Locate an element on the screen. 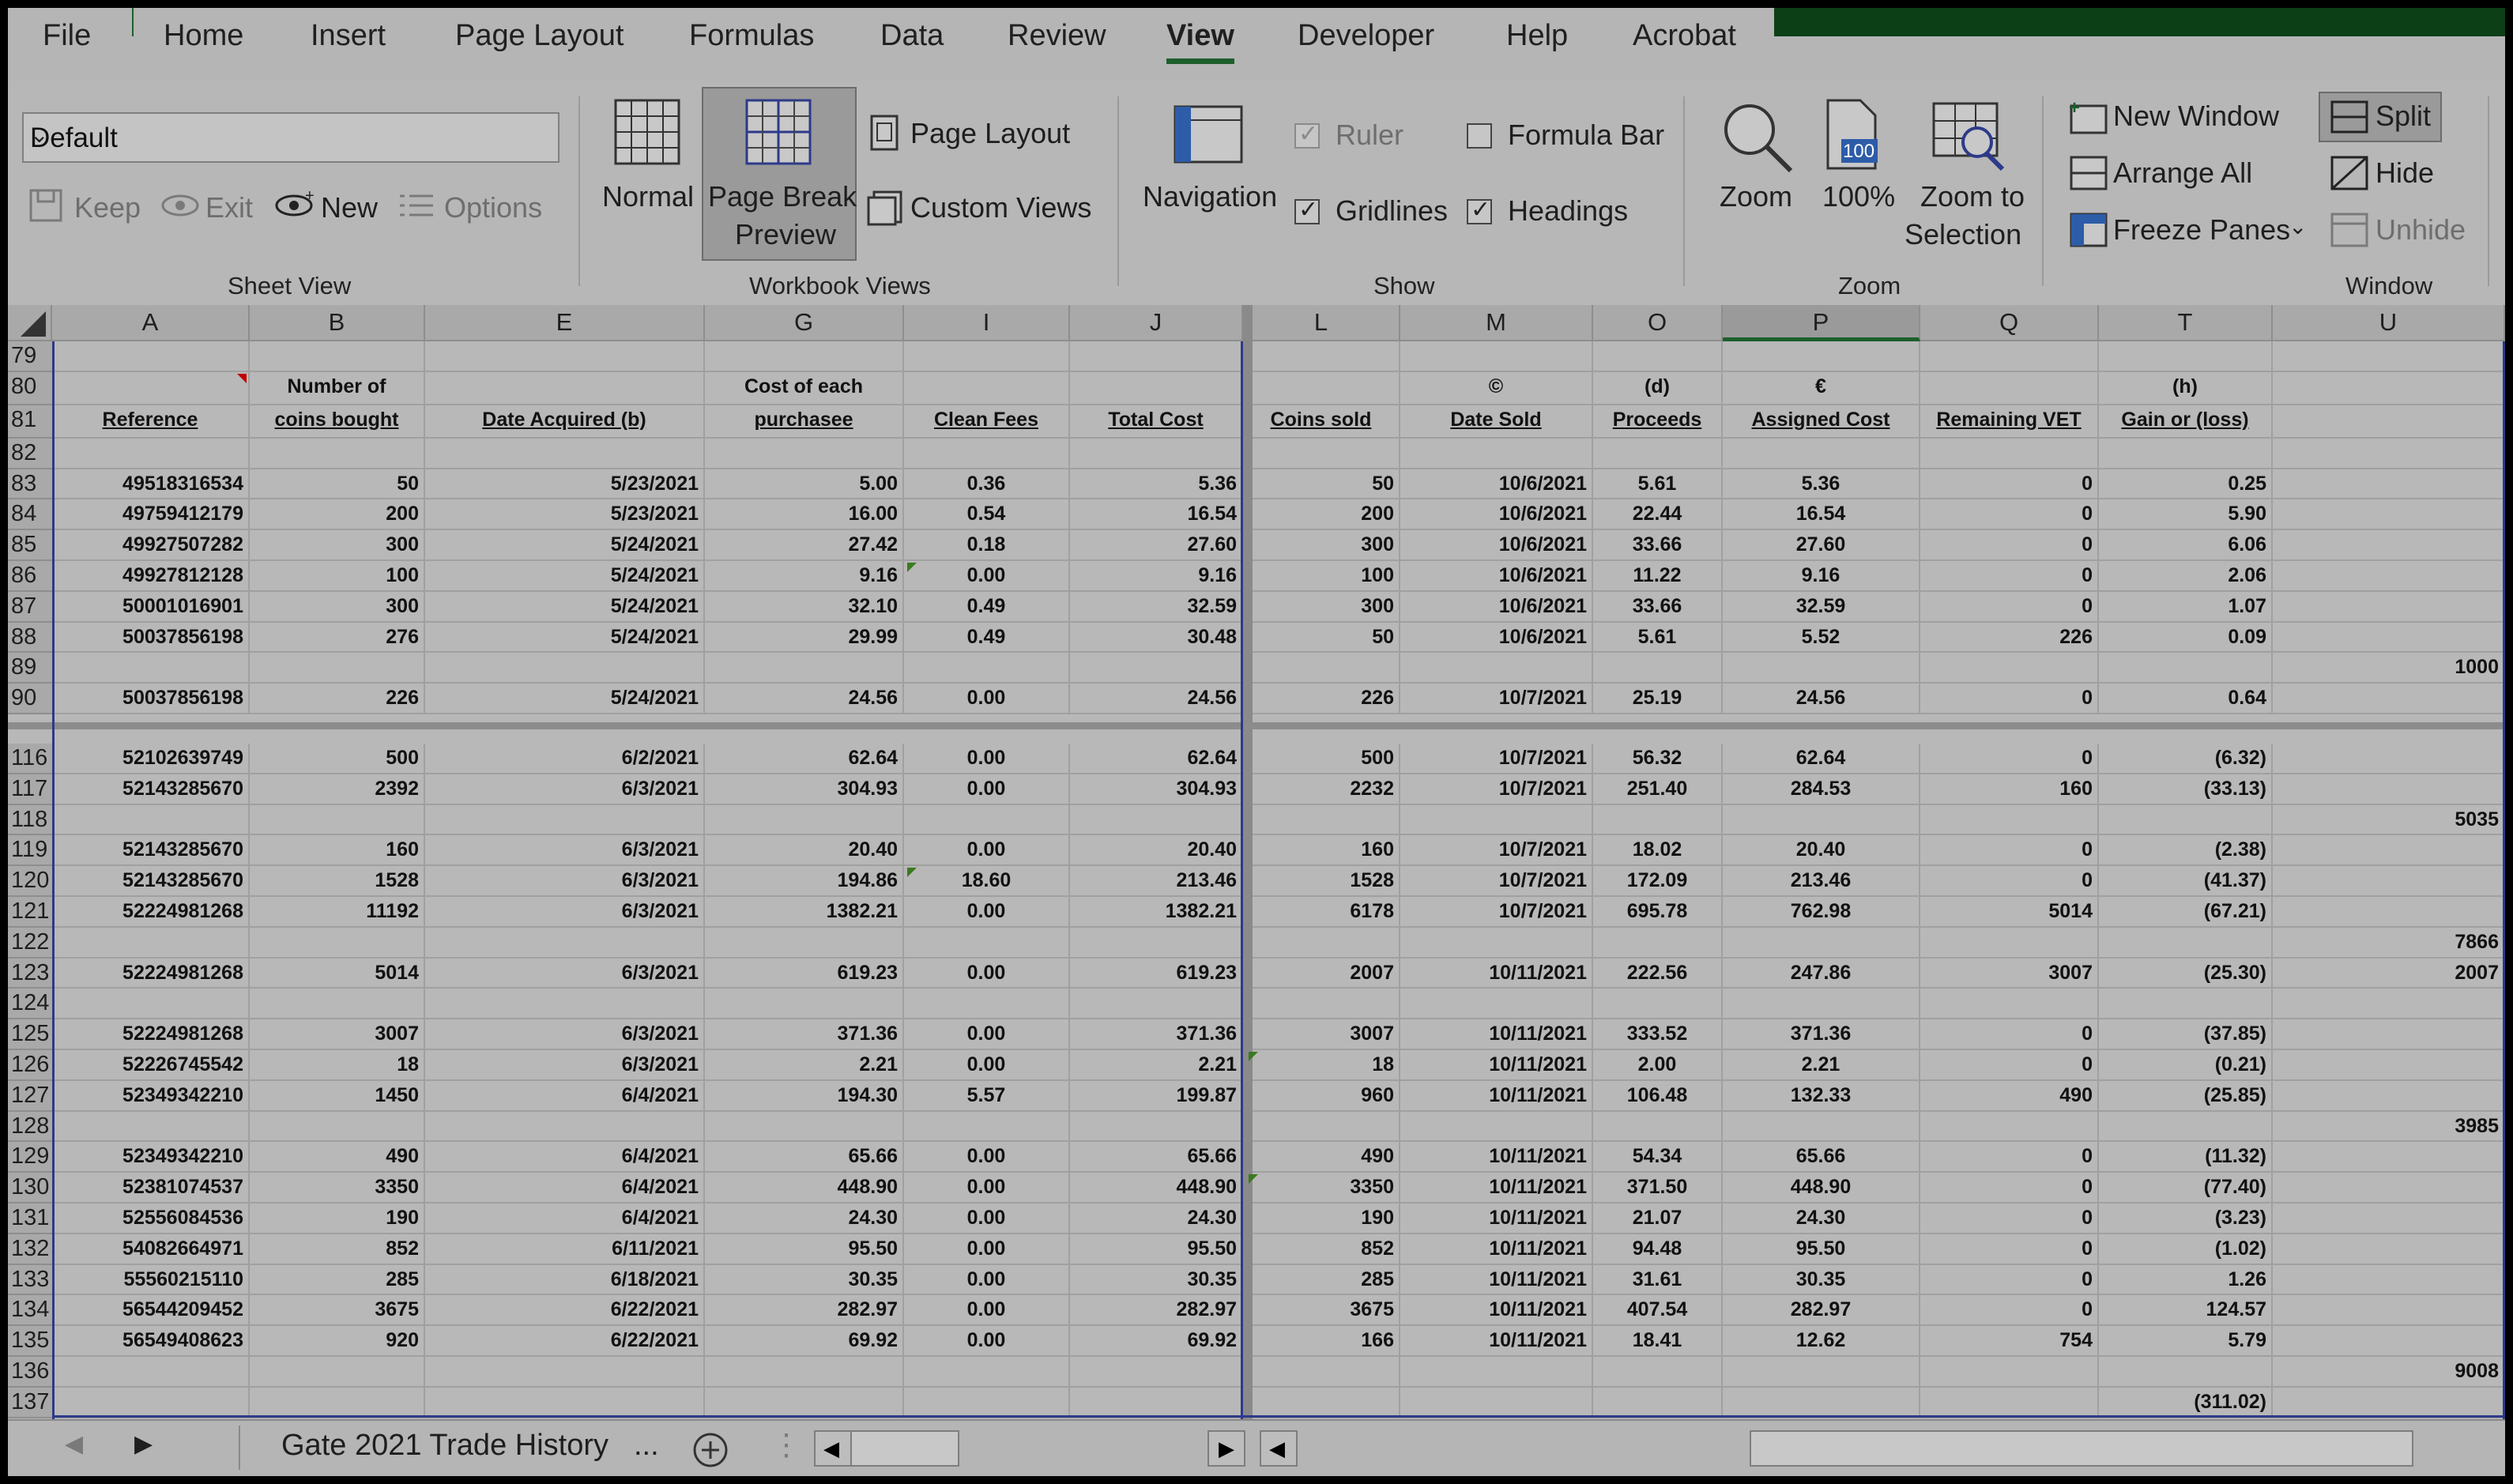  cell-a118 is located at coordinates (151, 820).